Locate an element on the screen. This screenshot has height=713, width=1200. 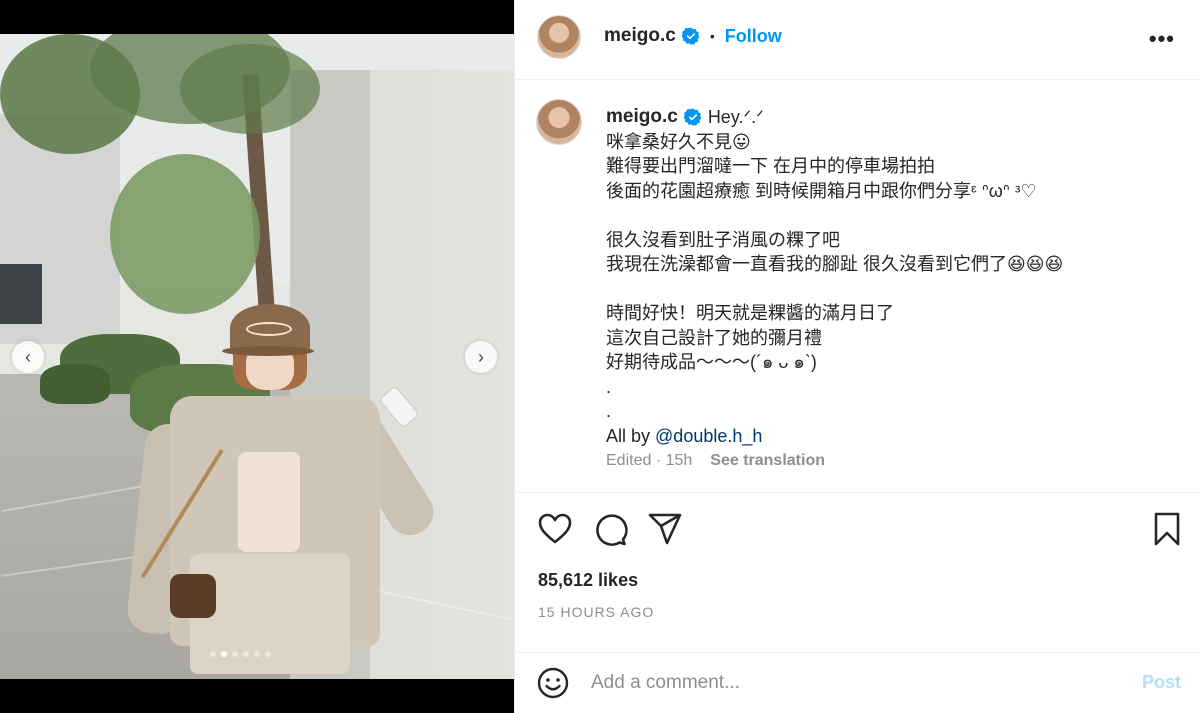
carousel-next-button: › is located at coordinates (481, 357).